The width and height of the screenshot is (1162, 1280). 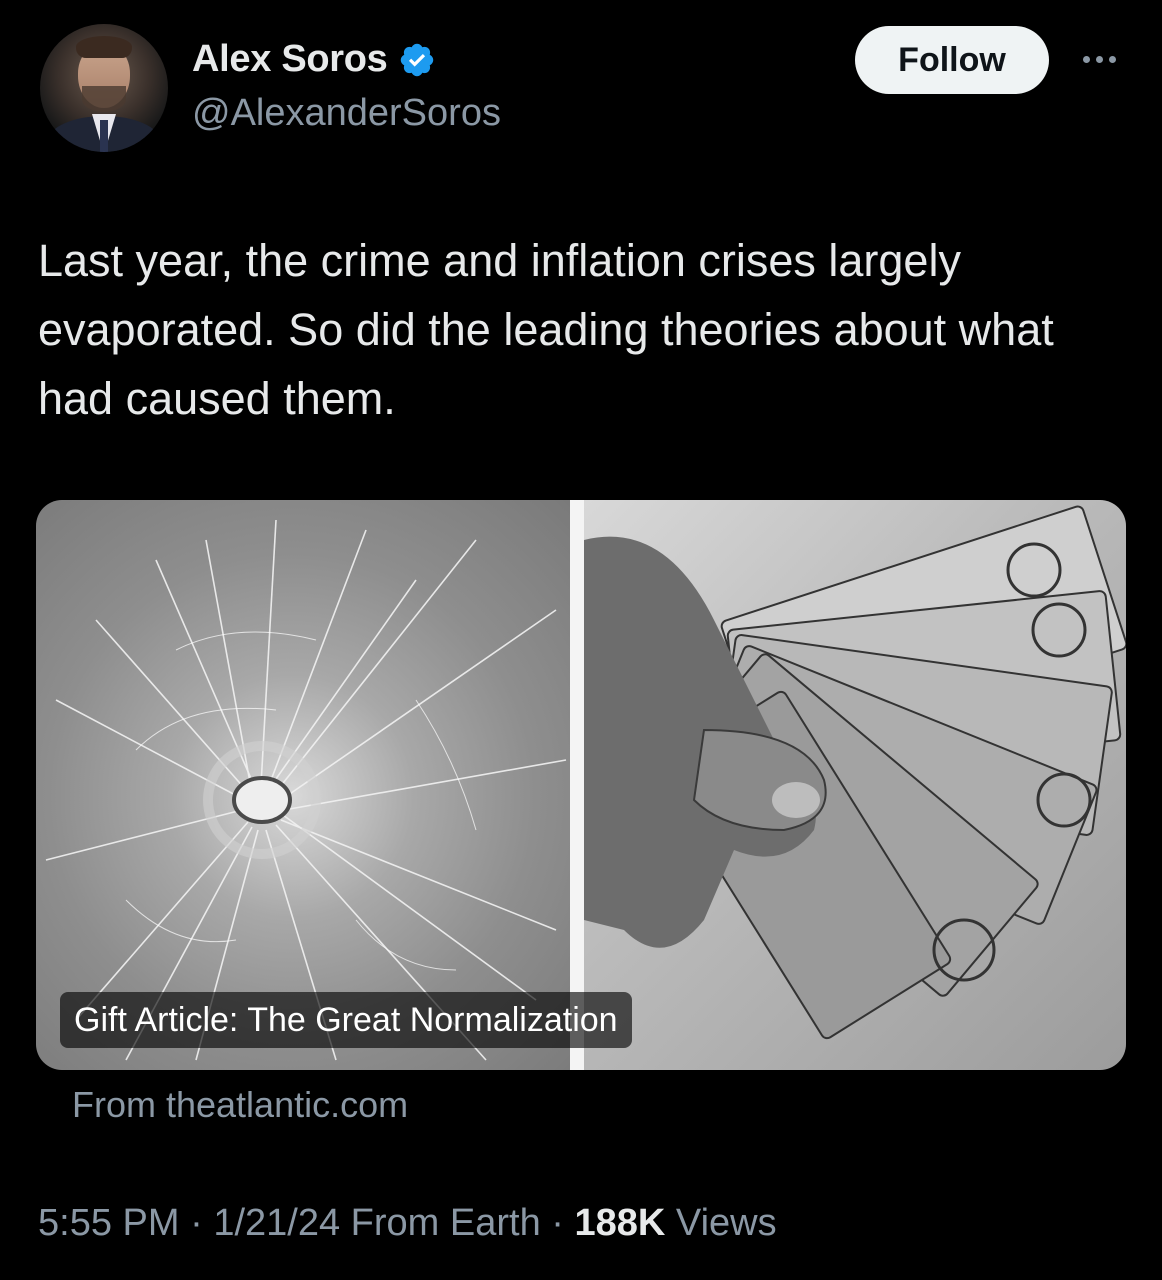 What do you see at coordinates (577, 785) in the screenshot?
I see `image-divider` at bounding box center [577, 785].